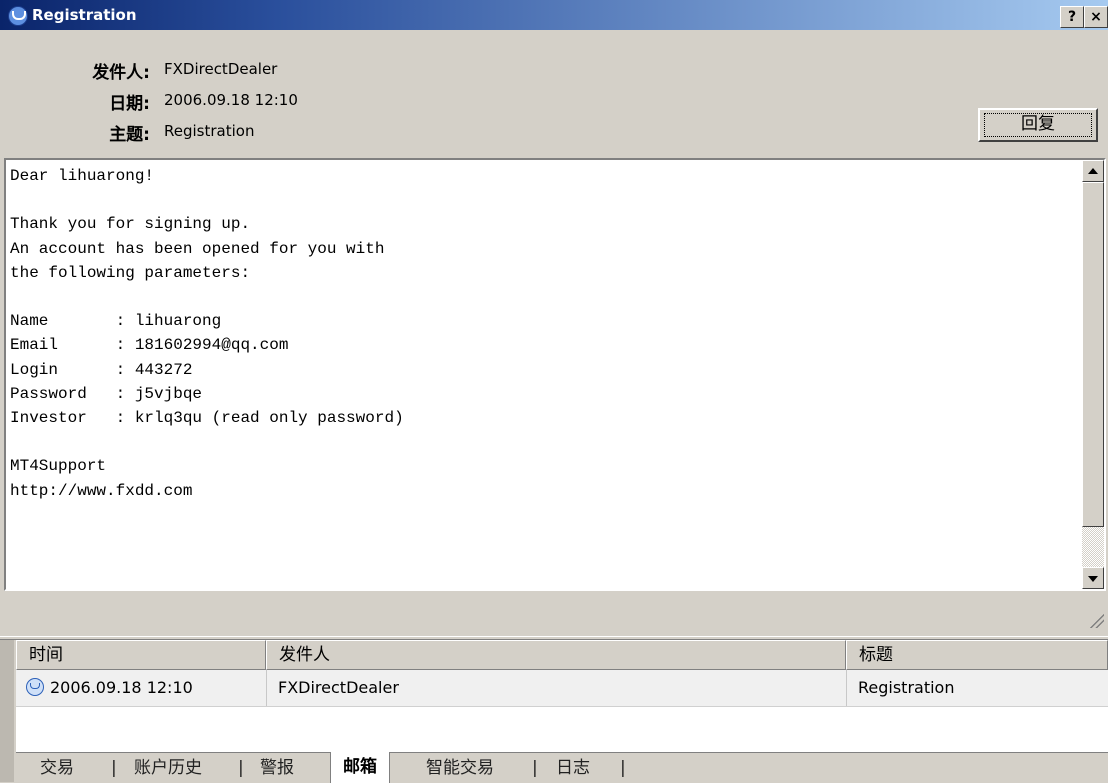  What do you see at coordinates (209, 131) in the screenshot?
I see `subject-value: Registration` at bounding box center [209, 131].